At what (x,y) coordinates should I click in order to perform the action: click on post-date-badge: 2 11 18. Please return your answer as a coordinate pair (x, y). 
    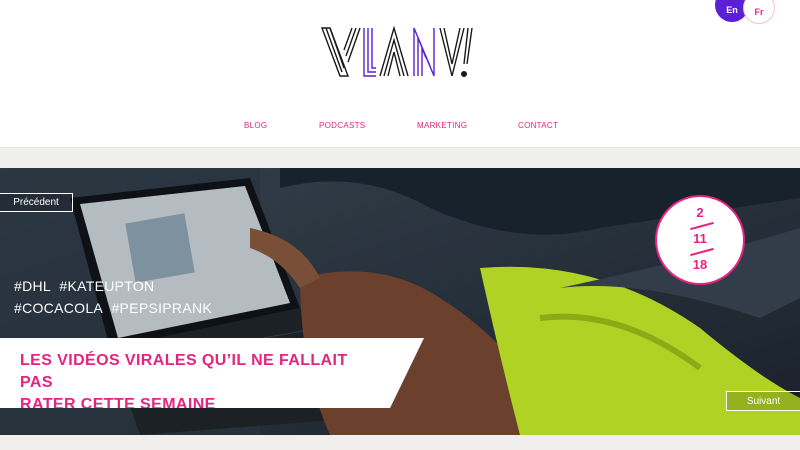
    Looking at the image, I should click on (700, 240).